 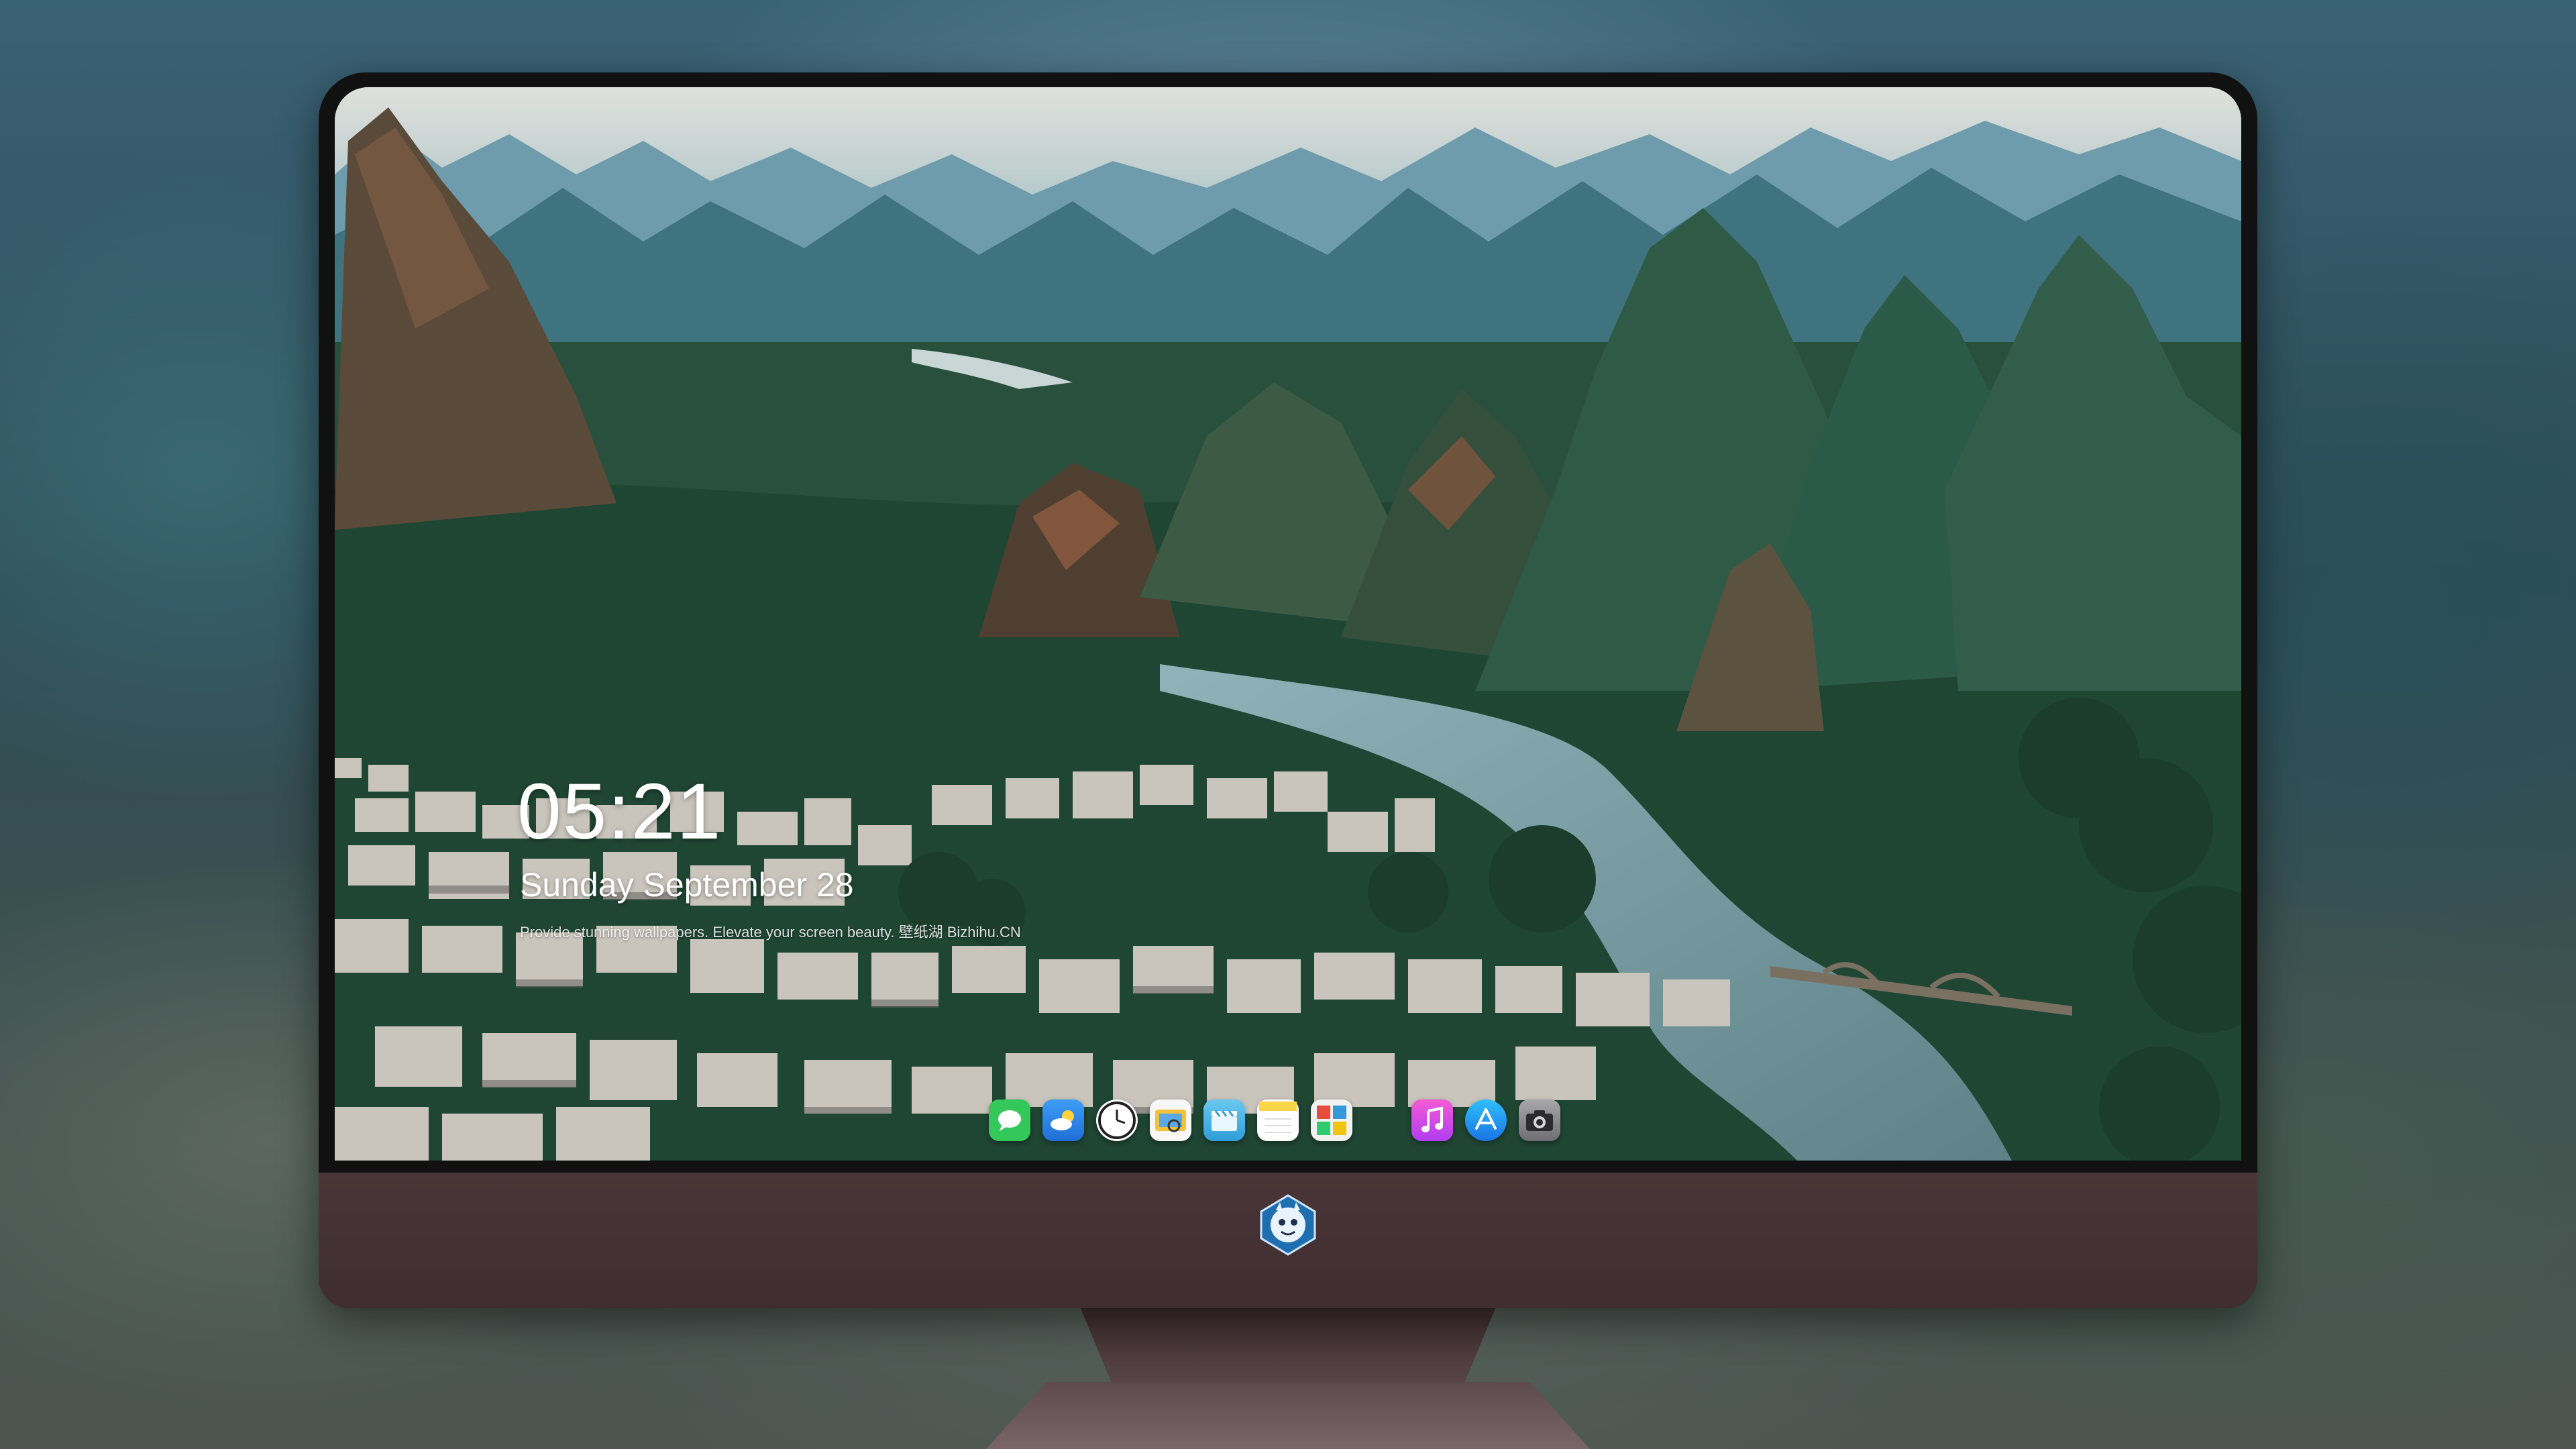 I want to click on notes-icon, so click(x=1278, y=1120).